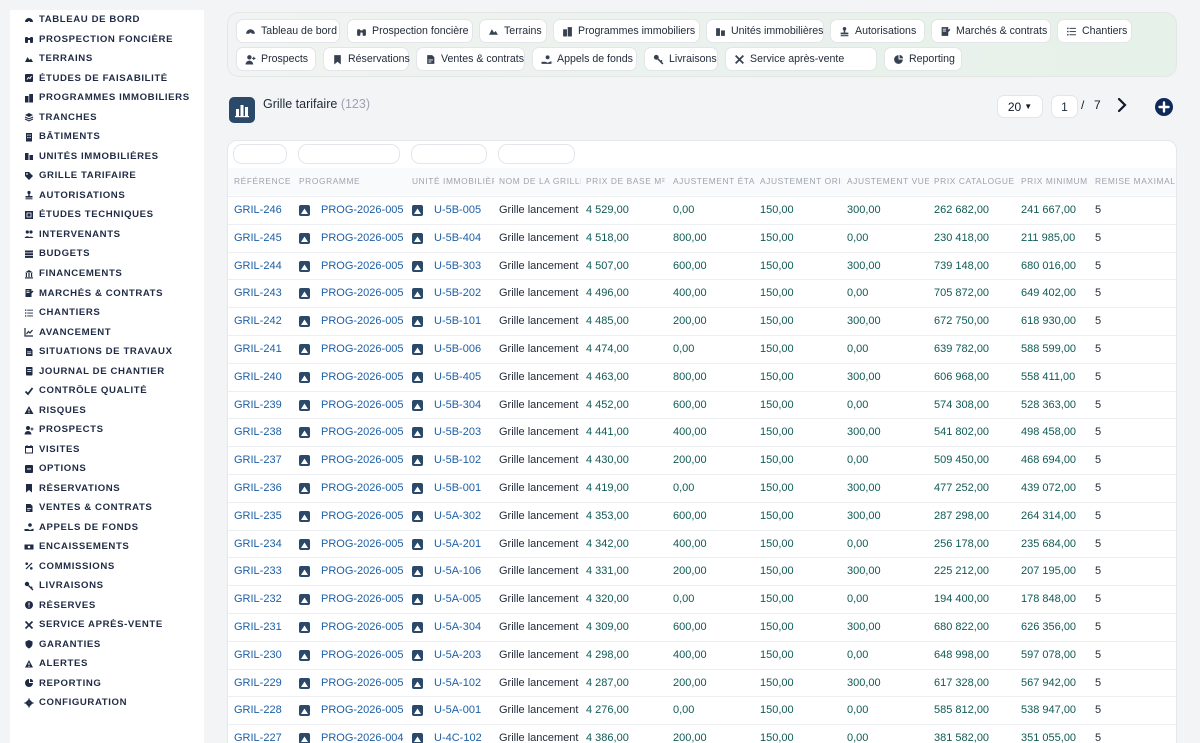 The height and width of the screenshot is (743, 1200). What do you see at coordinates (1020, 106) in the screenshot?
I see `page-size-select: 20 ▼` at bounding box center [1020, 106].